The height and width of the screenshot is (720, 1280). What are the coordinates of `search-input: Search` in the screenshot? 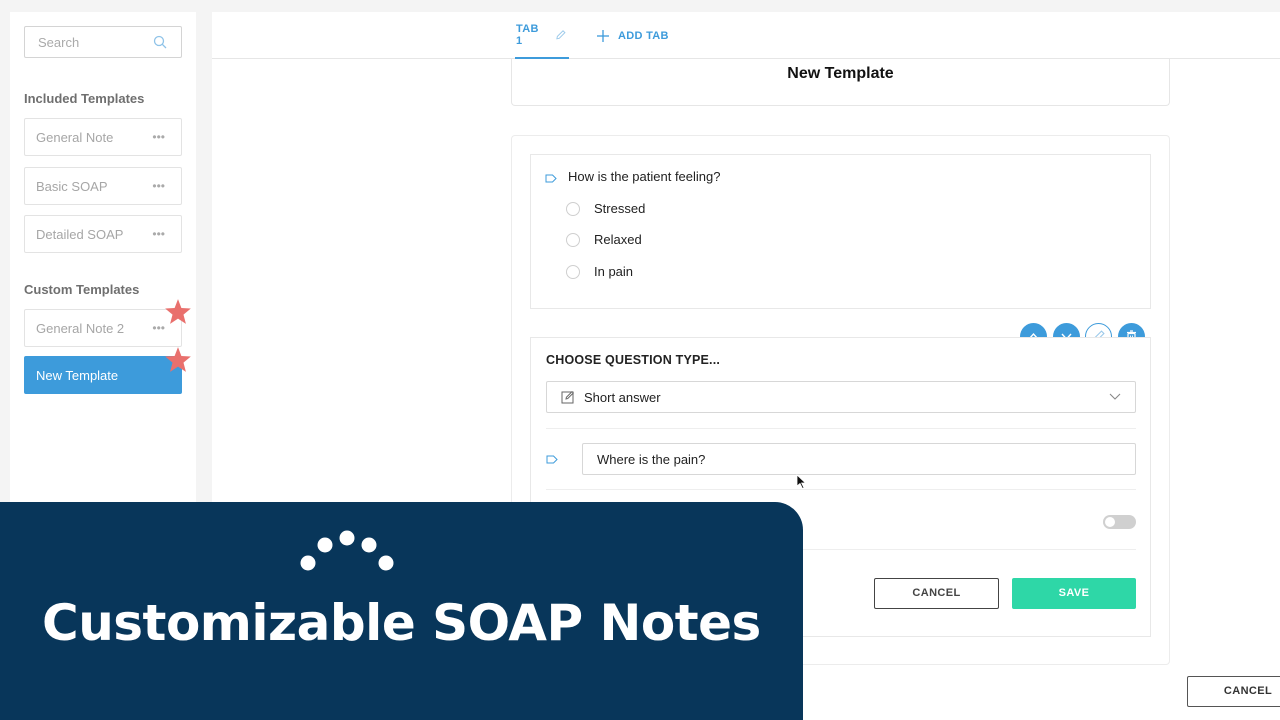 It's located at (103, 42).